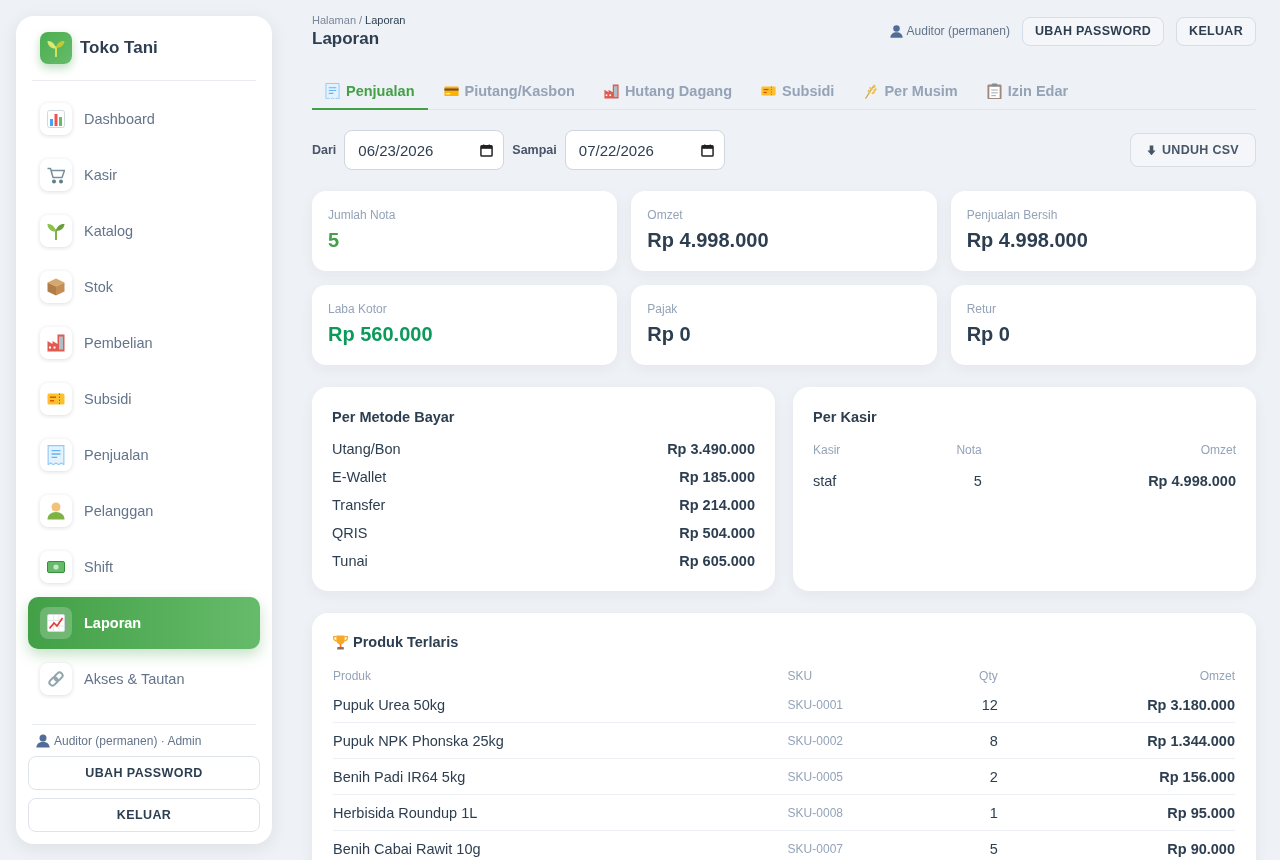  I want to click on brand-name: Toko Tani, so click(119, 48).